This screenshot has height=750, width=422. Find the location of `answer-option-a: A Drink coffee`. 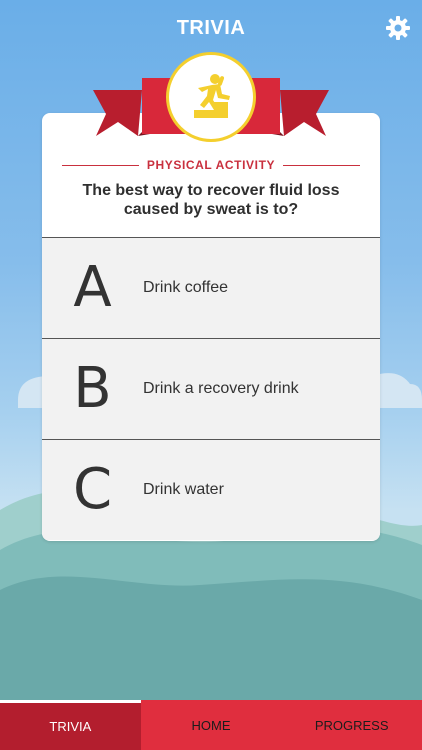

answer-option-a: A Drink coffee is located at coordinates (211, 287).